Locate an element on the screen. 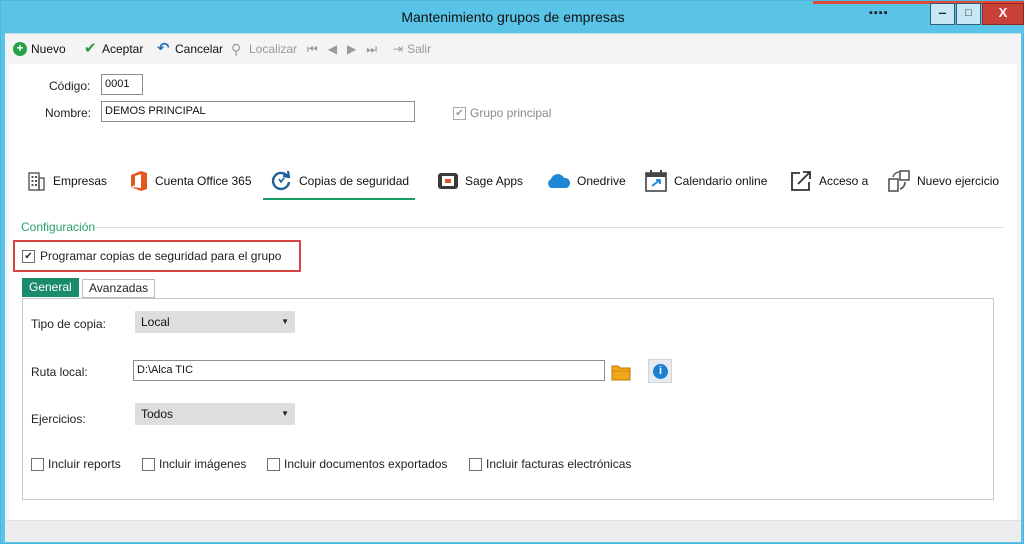  info-button: i is located at coordinates (660, 371).